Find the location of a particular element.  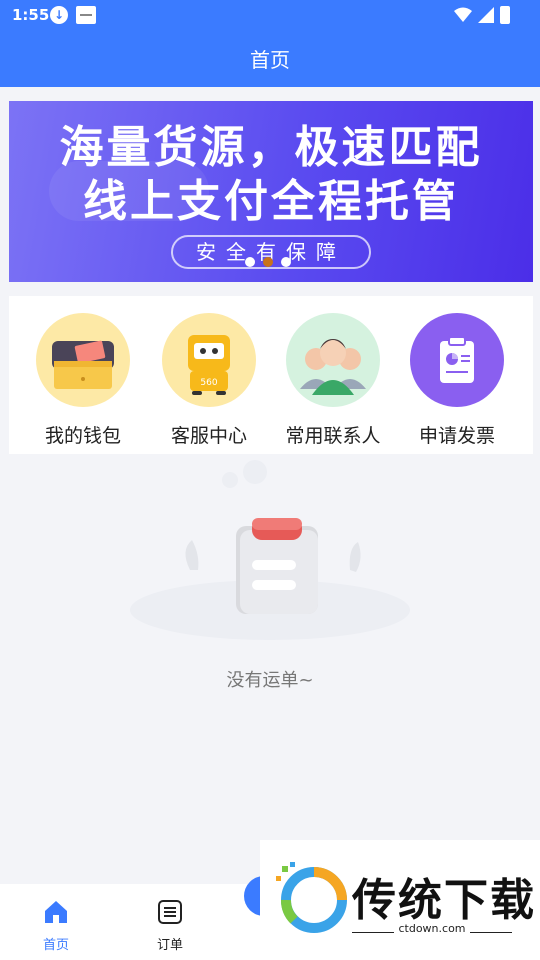

order-list-icon is located at coordinates (170, 912).